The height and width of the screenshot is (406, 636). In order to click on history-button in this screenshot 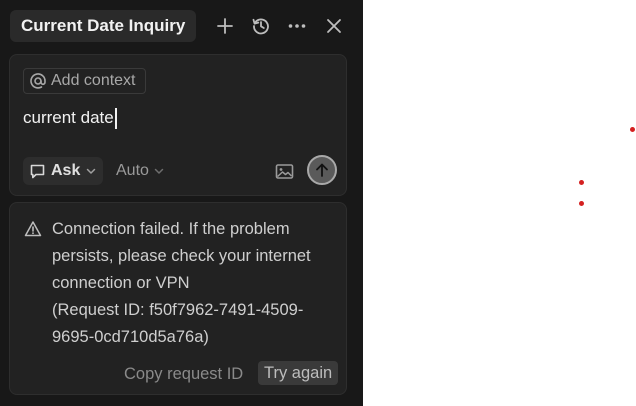, I will do `click(261, 26)`.